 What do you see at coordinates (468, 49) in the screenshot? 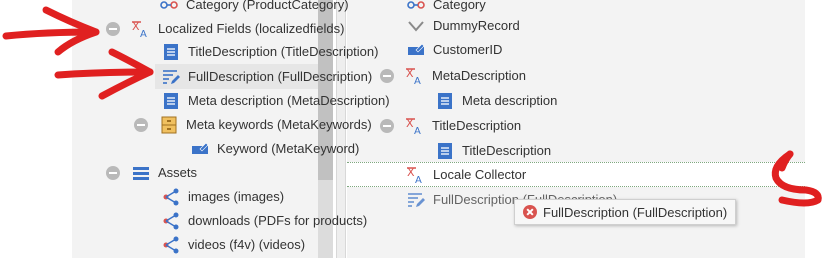
I see `tree-node-label: CustomerID` at bounding box center [468, 49].